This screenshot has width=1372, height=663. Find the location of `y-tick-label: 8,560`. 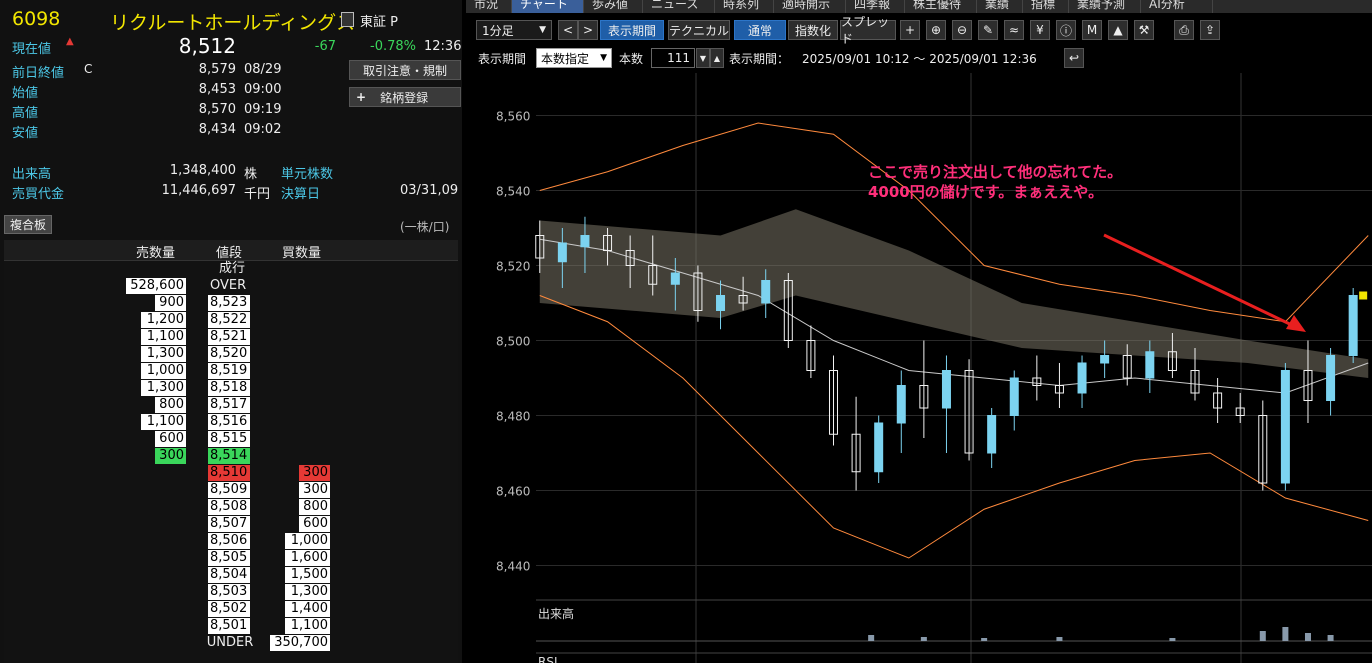

y-tick-label: 8,560 is located at coordinates (513, 117).